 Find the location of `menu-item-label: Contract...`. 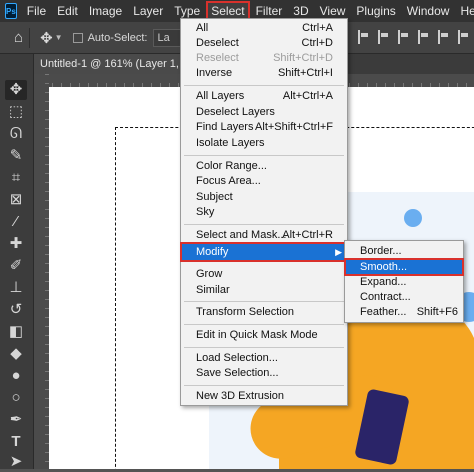

menu-item-label: Contract... is located at coordinates (385, 297).